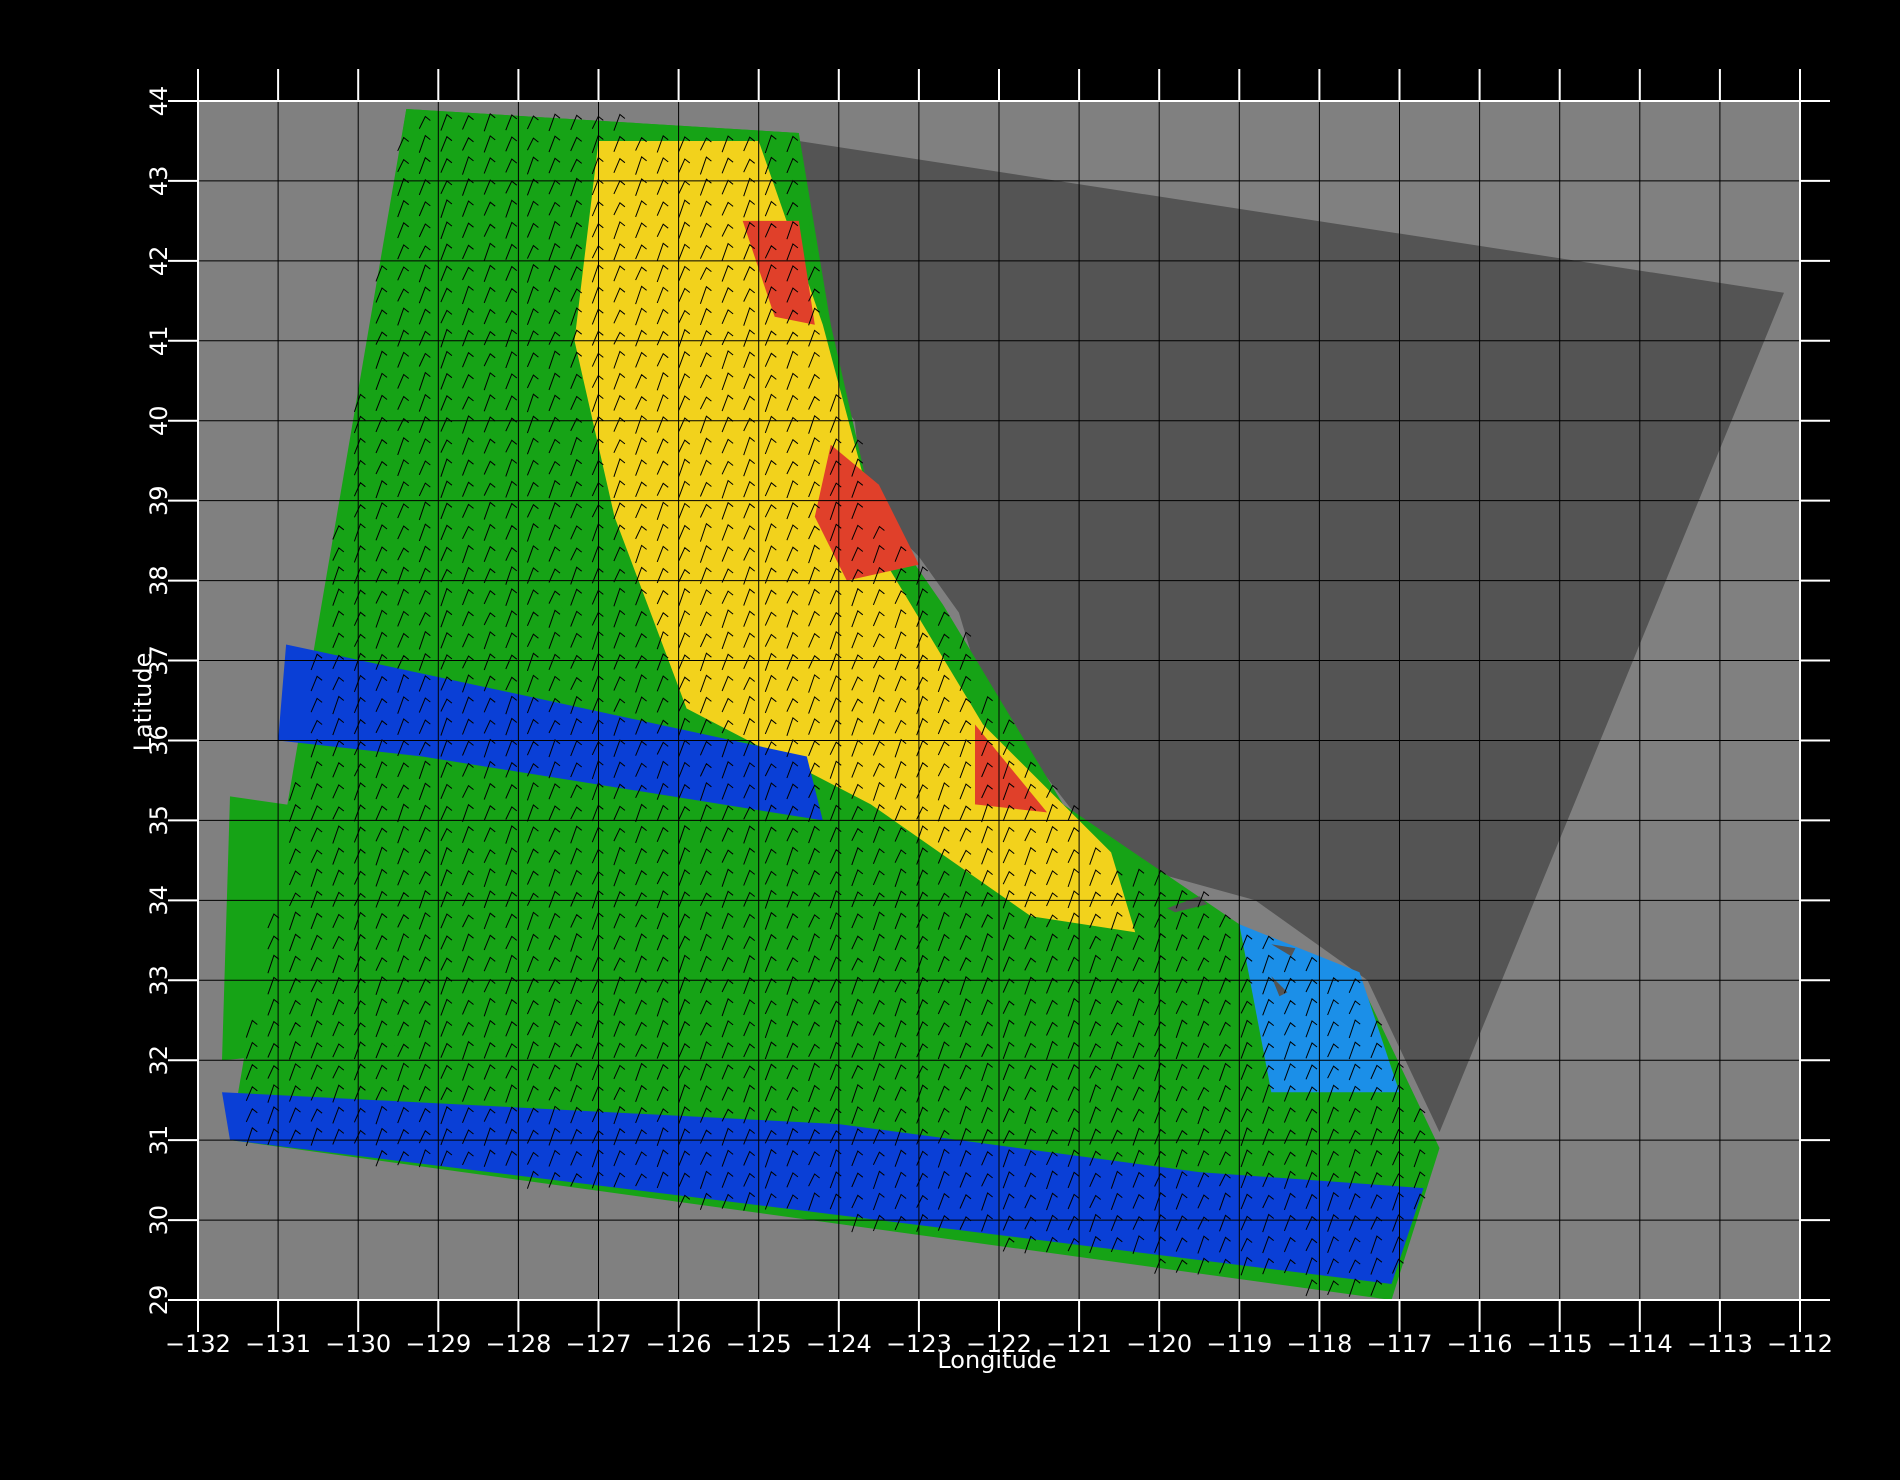  What do you see at coordinates (159, 980) in the screenshot?
I see `y-tick-label: 33` at bounding box center [159, 980].